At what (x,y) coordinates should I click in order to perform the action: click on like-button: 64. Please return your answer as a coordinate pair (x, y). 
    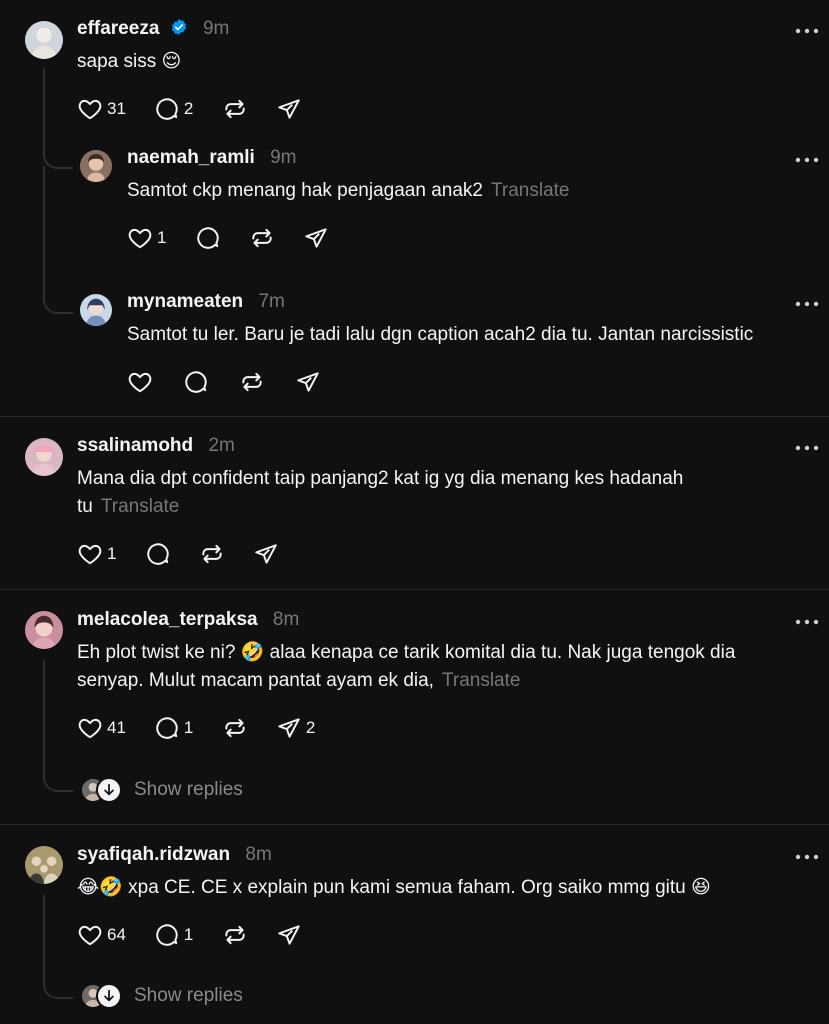
    Looking at the image, I should click on (101, 935).